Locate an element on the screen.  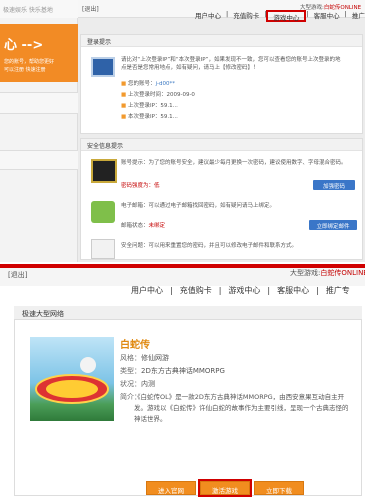
bottom-game-label: 大型游戏:白蛇传ONLINE is located at coordinates (327, 273).